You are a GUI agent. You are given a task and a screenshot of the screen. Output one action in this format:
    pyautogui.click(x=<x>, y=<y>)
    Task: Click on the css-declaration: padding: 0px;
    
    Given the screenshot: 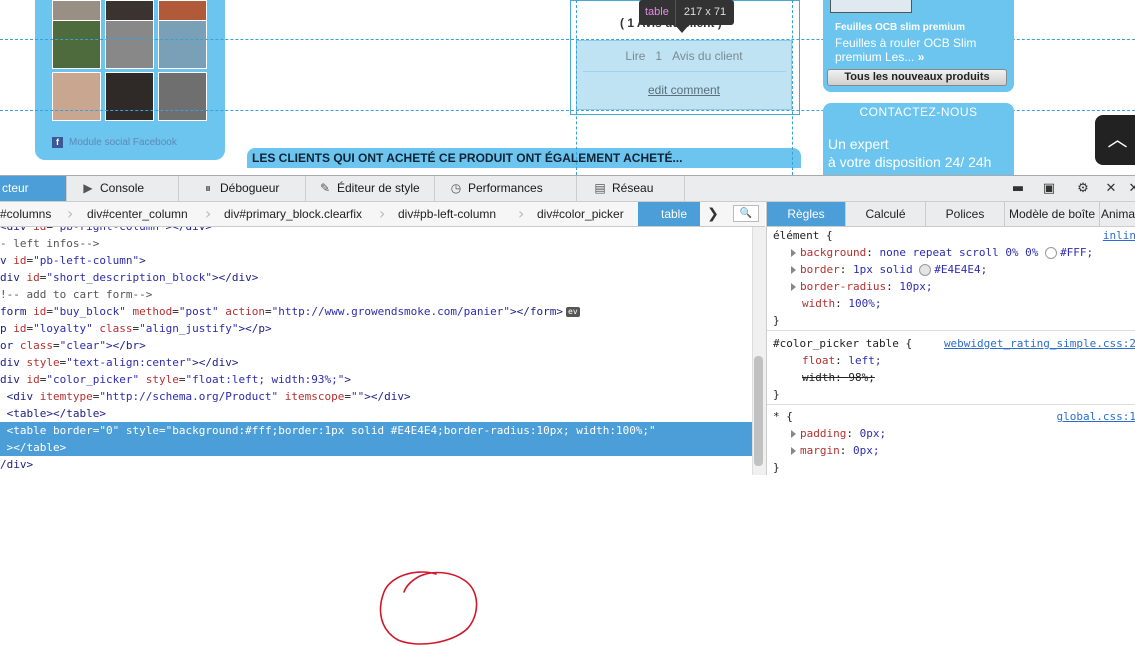 What is the action you would take?
    pyautogui.click(x=838, y=433)
    